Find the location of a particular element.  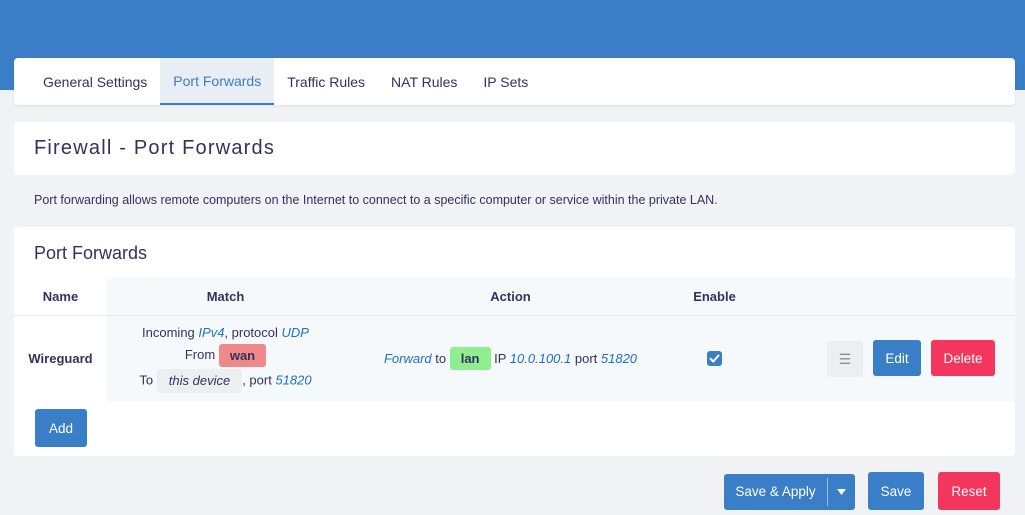

action-to-label: to is located at coordinates (440, 358).